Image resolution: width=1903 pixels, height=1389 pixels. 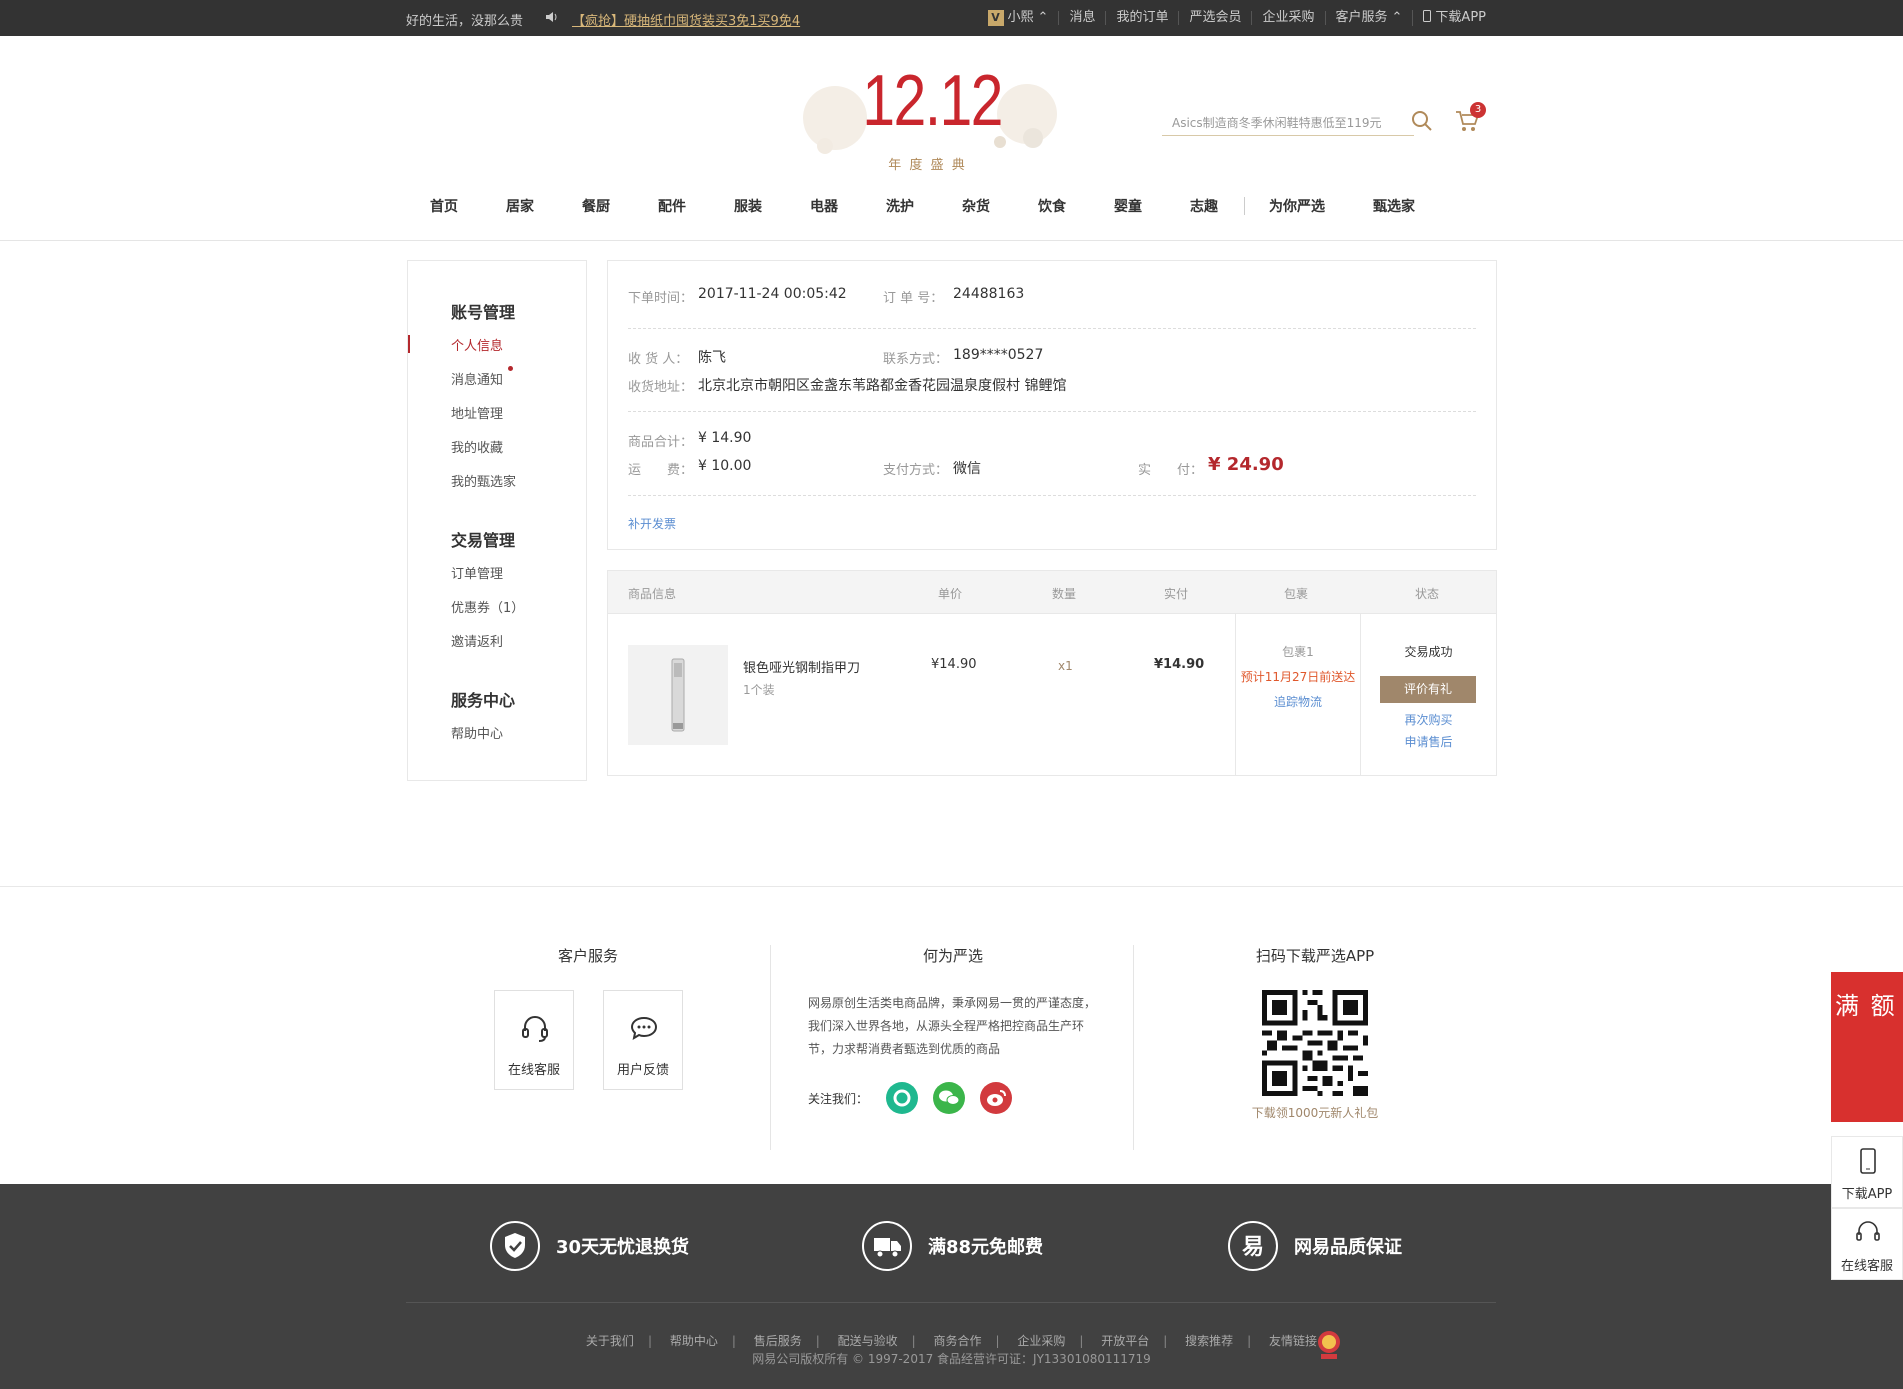 I want to click on chevron-up-icon: ⌃, so click(x=1043, y=17).